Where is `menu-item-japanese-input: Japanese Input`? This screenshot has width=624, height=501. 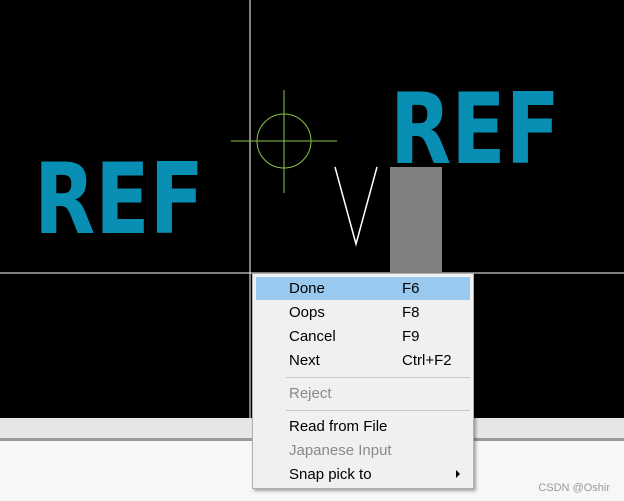 menu-item-japanese-input: Japanese Input is located at coordinates (363, 450).